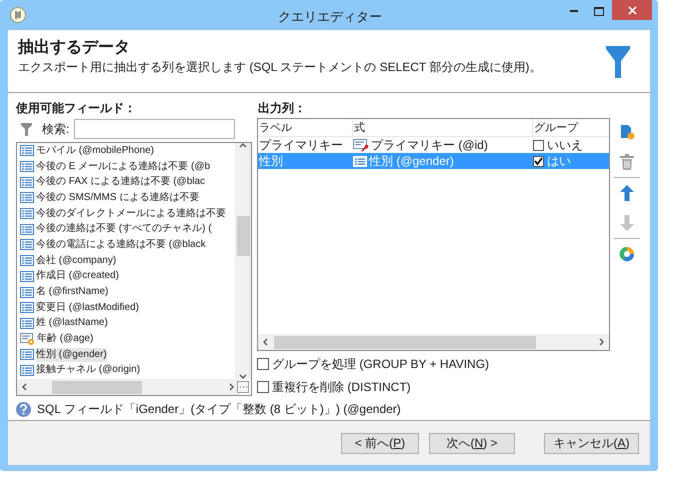 This screenshot has width=673, height=484. I want to click on close-button, so click(632, 10).